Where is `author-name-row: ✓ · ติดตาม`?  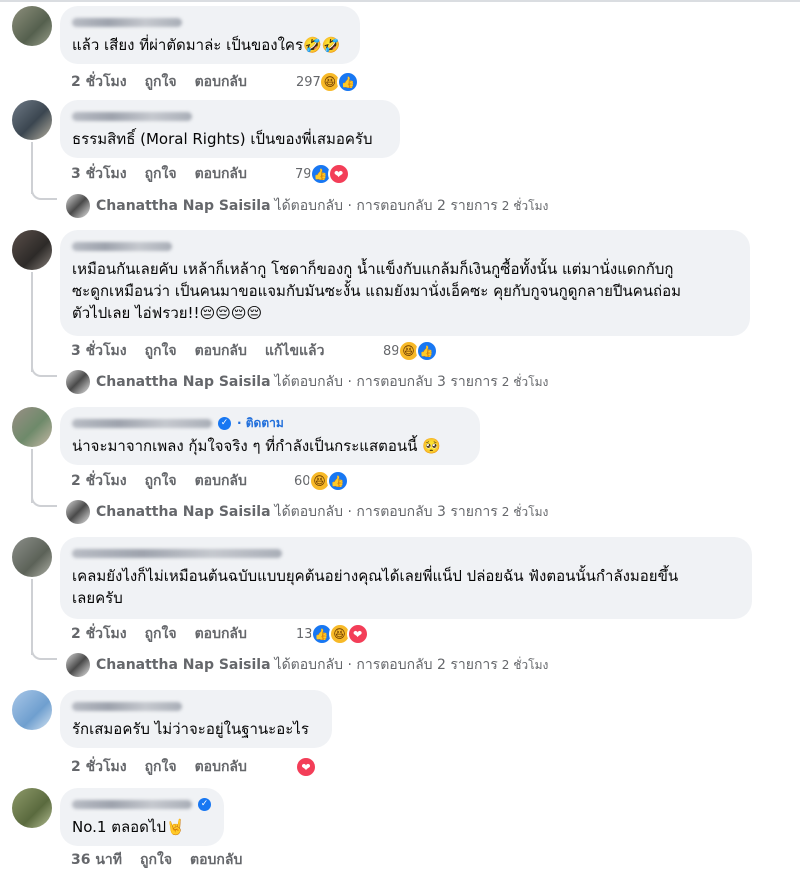
author-name-row: ✓ · ติดตาม is located at coordinates (270, 423).